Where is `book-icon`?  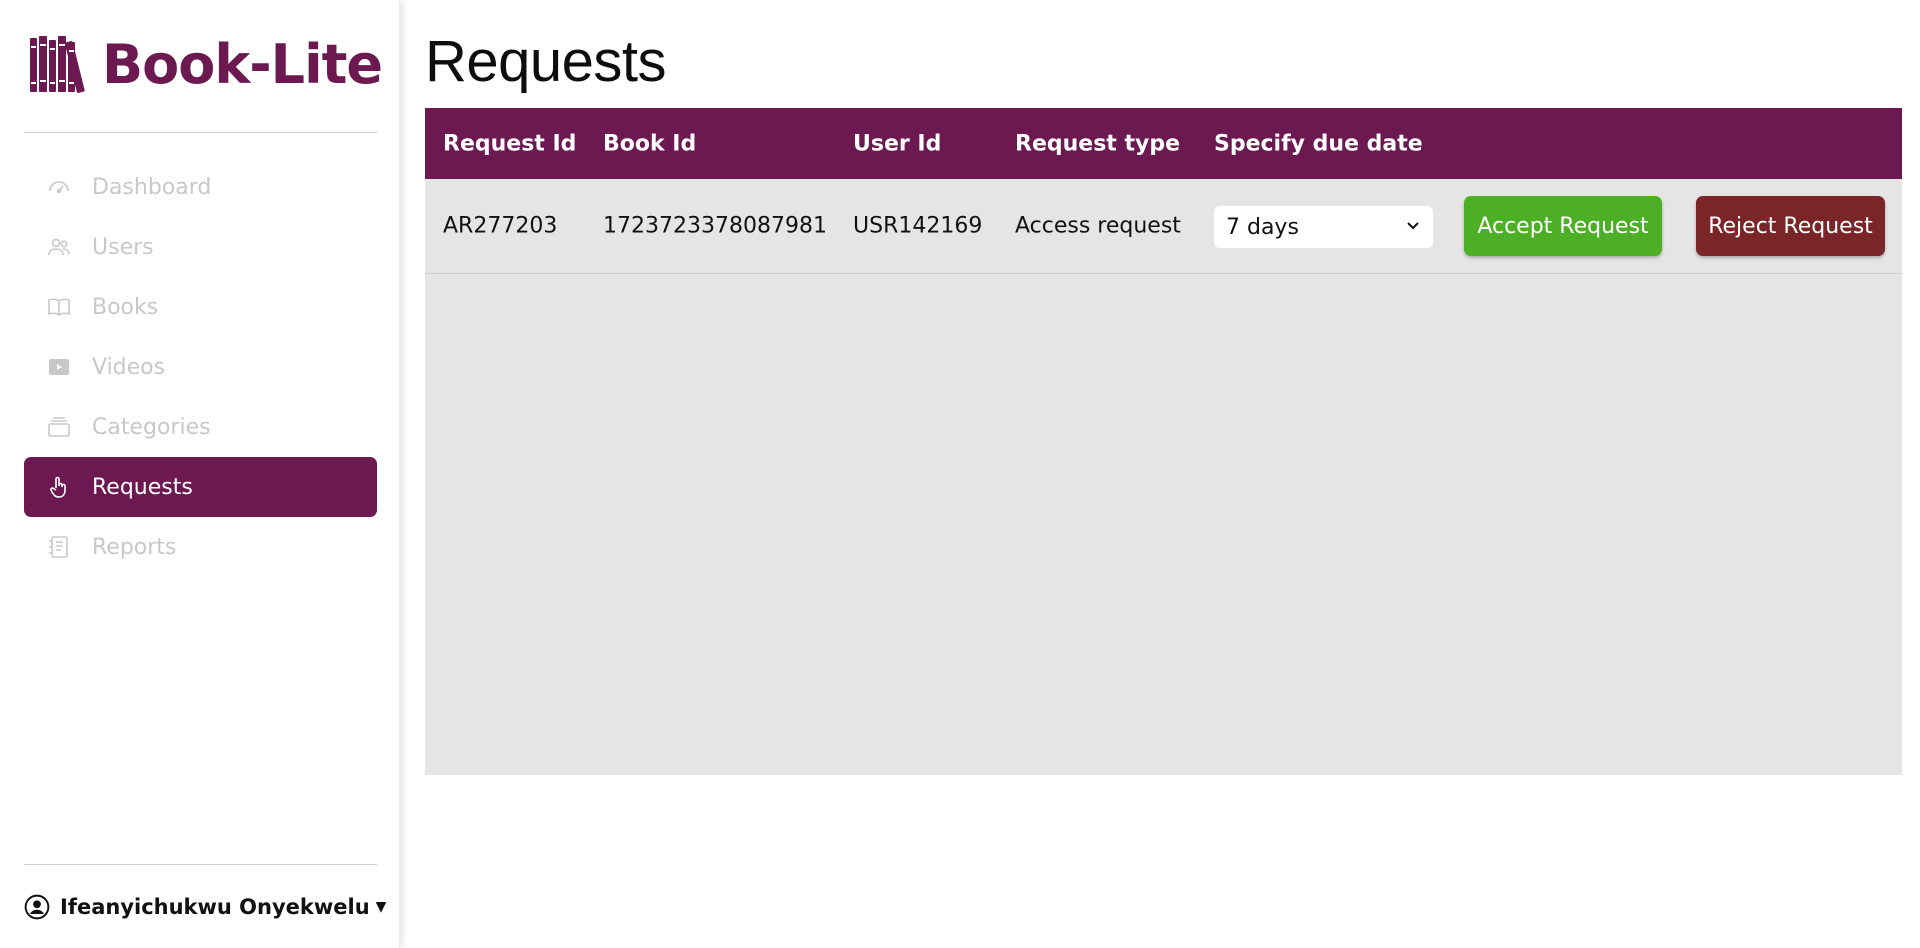
book-icon is located at coordinates (59, 307).